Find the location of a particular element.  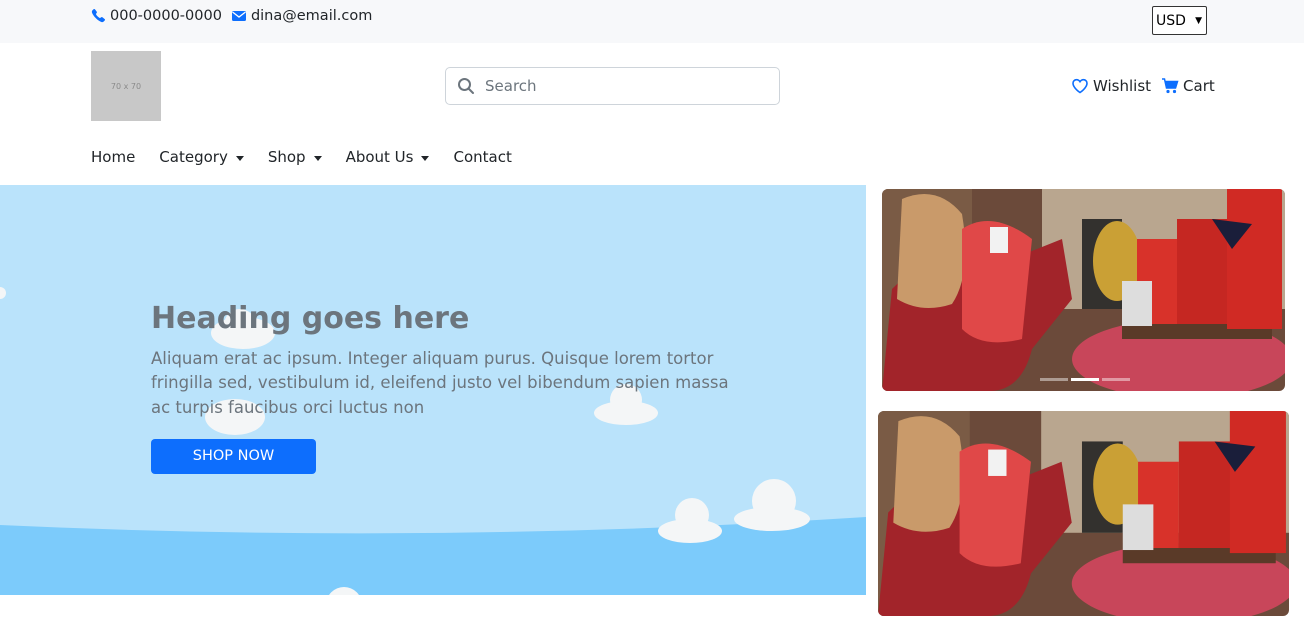

contact-info: 000-0000-0000 dina@email.com is located at coordinates (231, 16).